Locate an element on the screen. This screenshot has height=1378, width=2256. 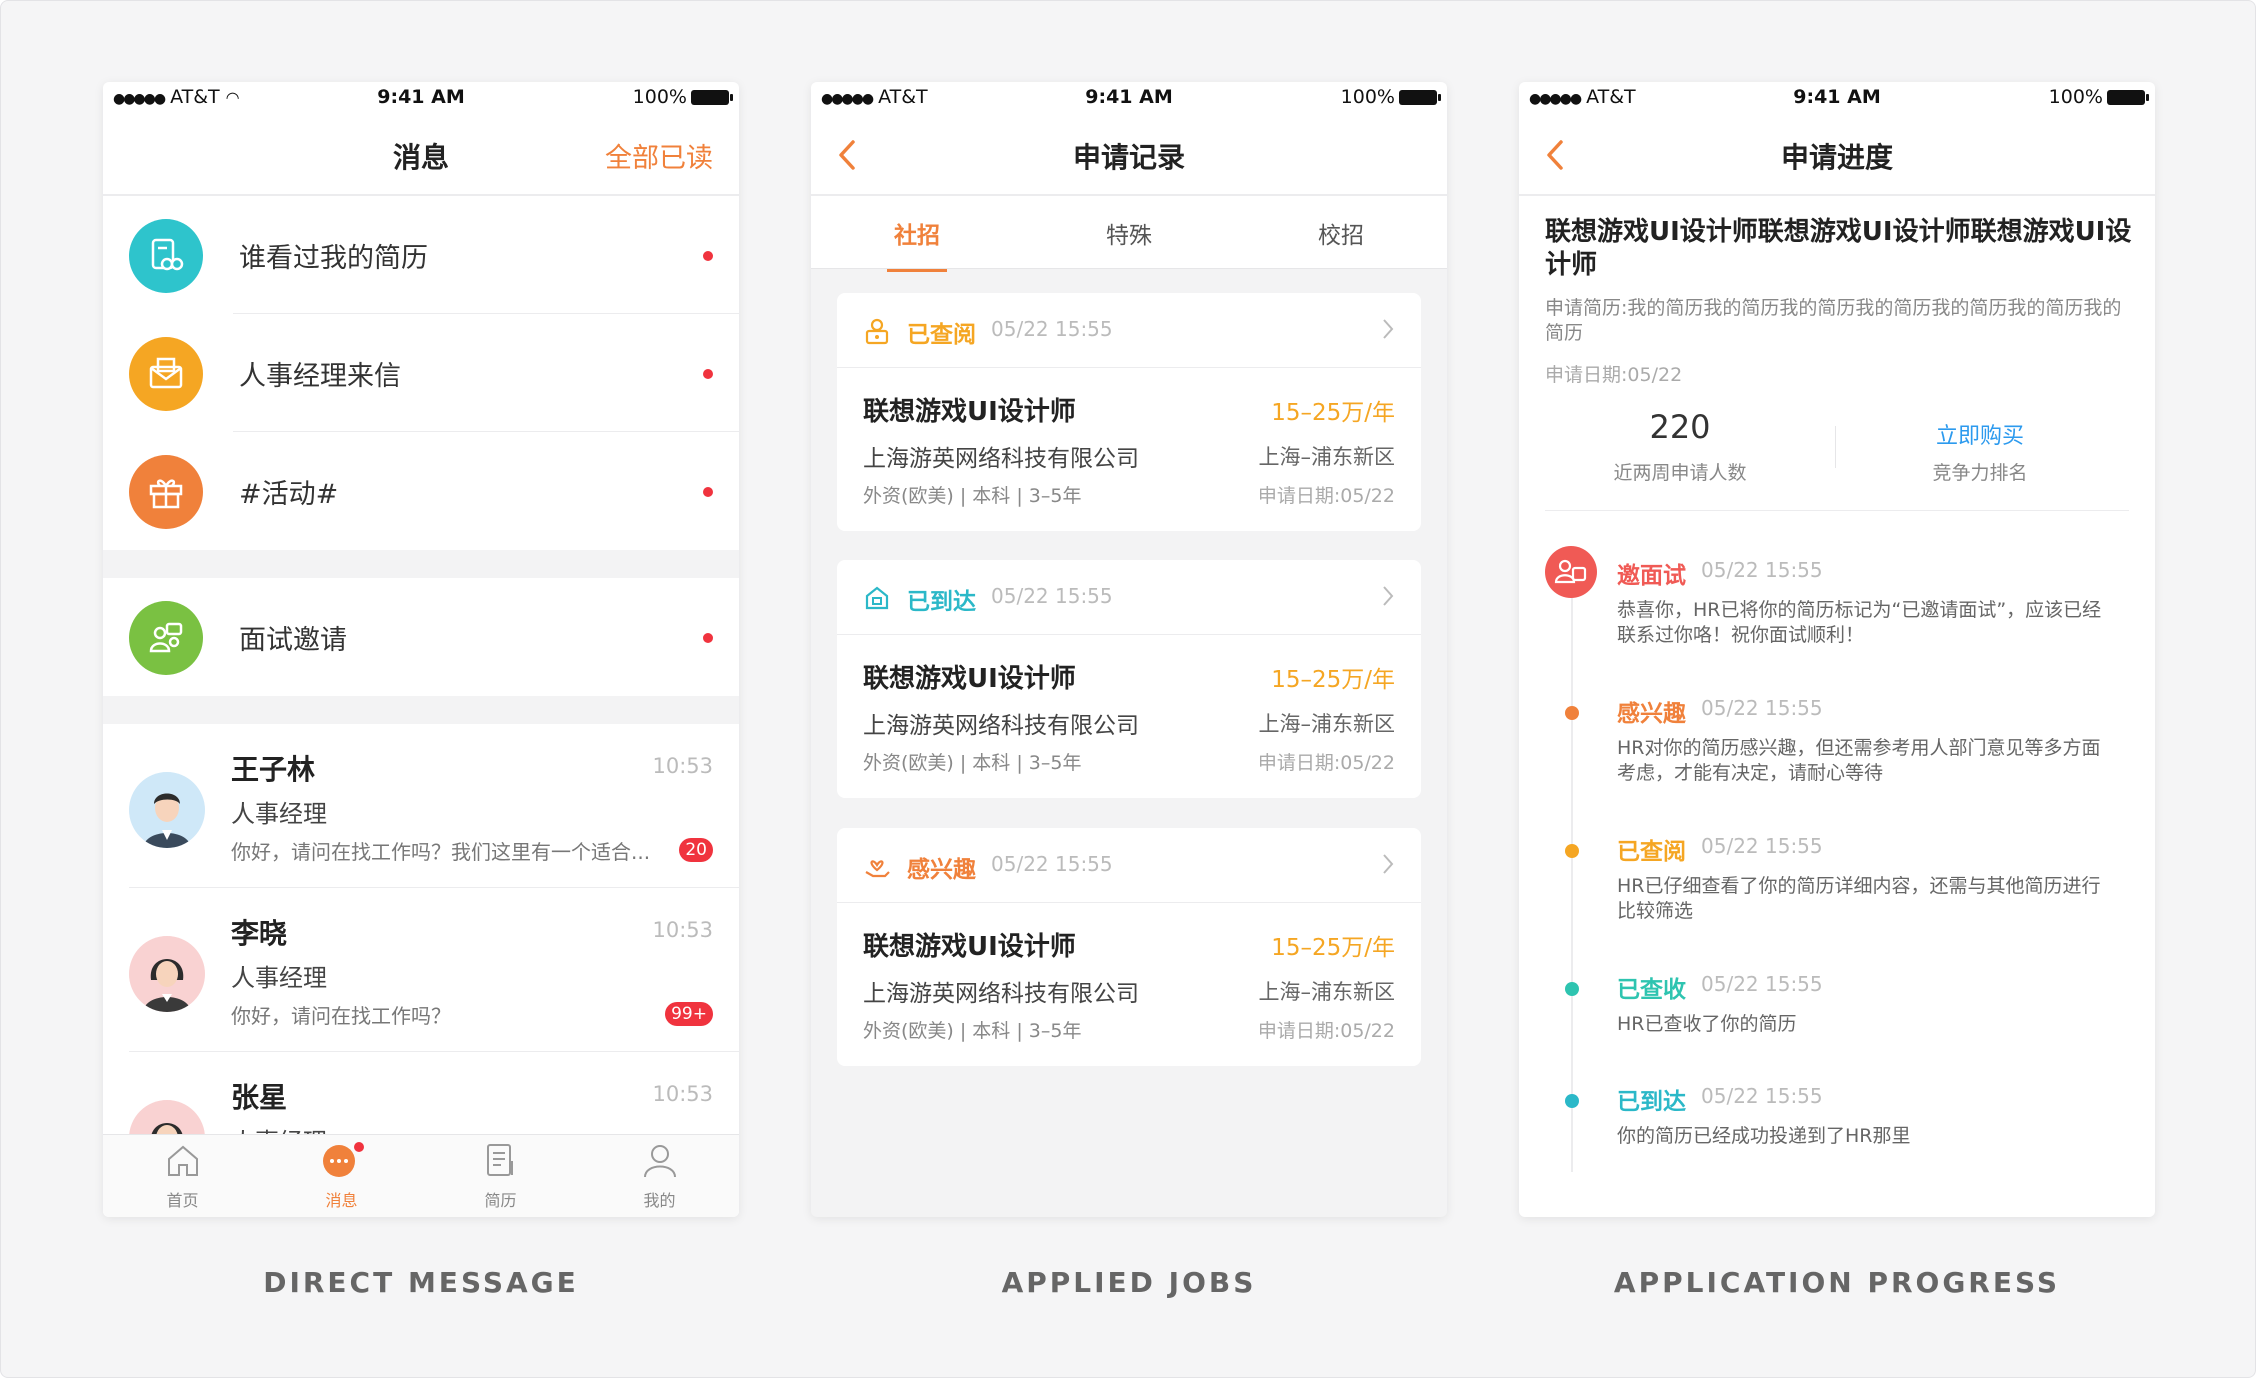
page-title: 申请进度 is located at coordinates (1836, 157).